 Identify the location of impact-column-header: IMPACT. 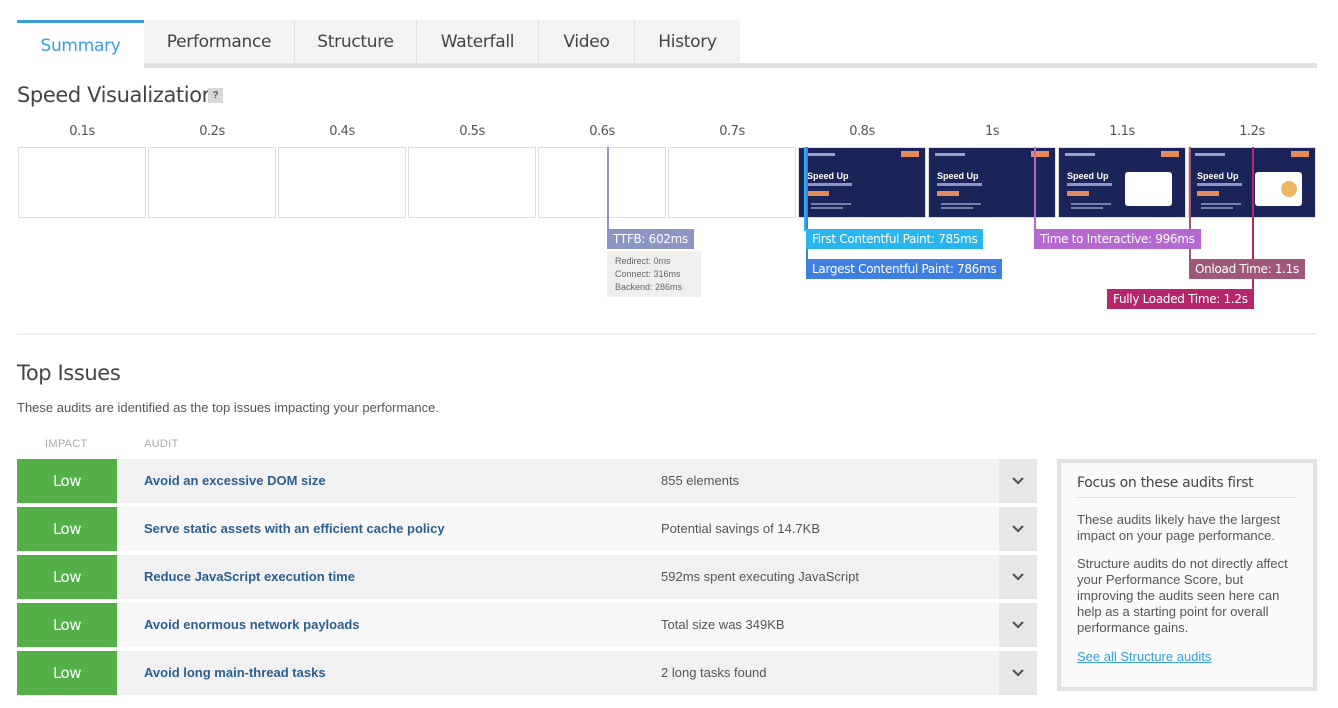
(66, 444).